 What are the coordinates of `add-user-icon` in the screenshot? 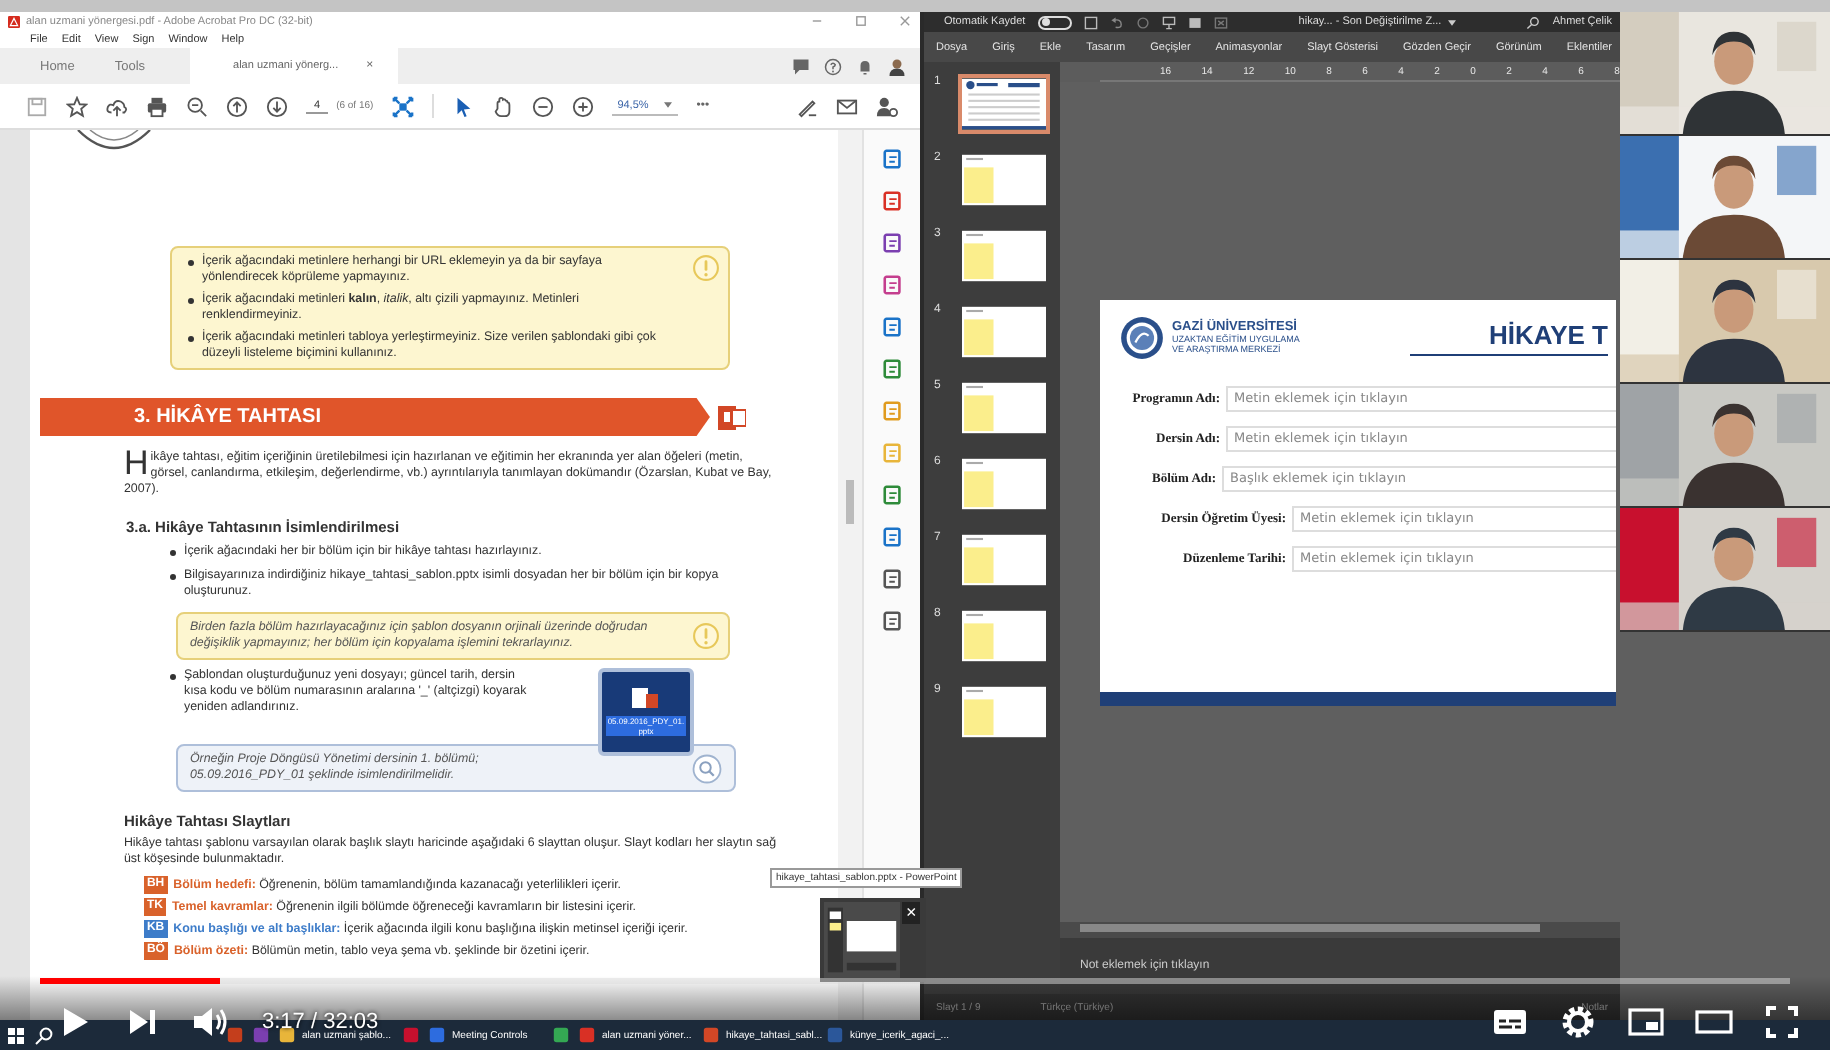 It's located at (887, 106).